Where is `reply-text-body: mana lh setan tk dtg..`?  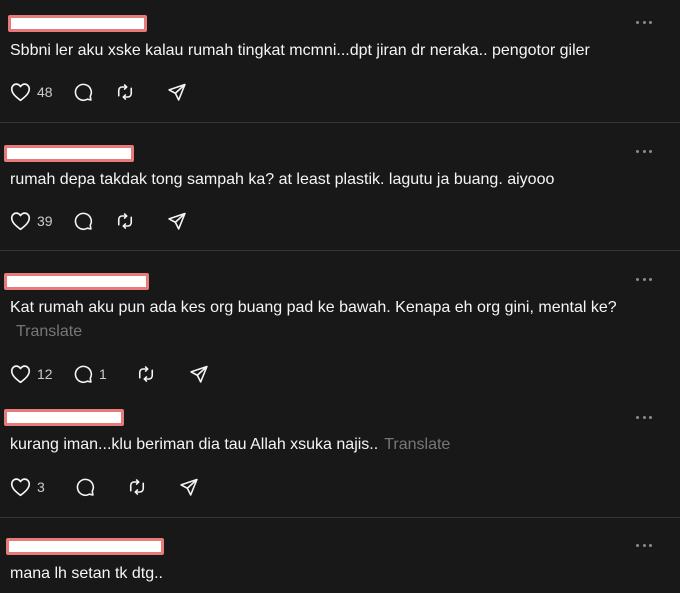
reply-text-body: mana lh setan tk dtg.. is located at coordinates (86, 573).